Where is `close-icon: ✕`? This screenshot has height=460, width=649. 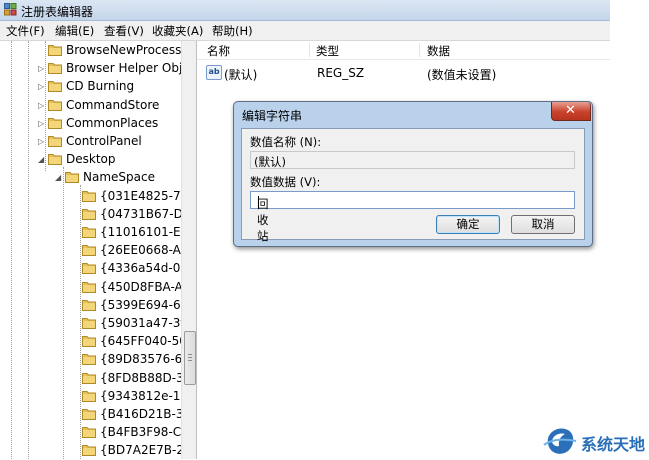
close-icon: ✕ is located at coordinates (570, 110).